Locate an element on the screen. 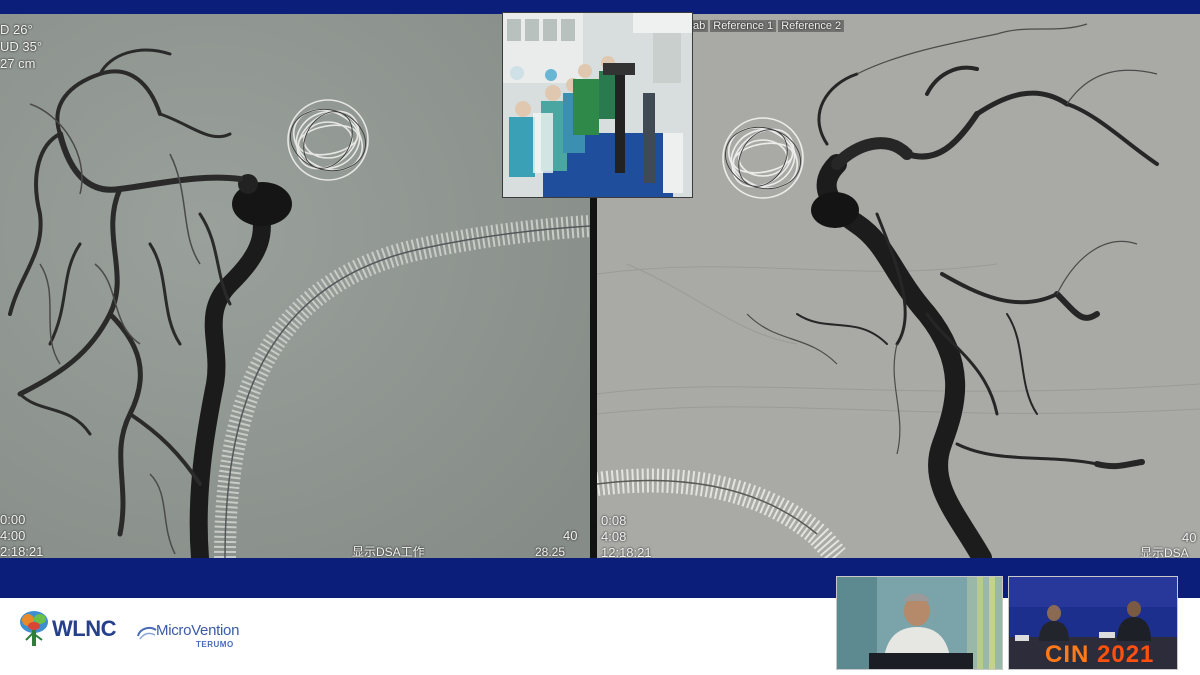 This screenshot has height=675, width=1200. left-time-1: 0:00 is located at coordinates (13, 519).